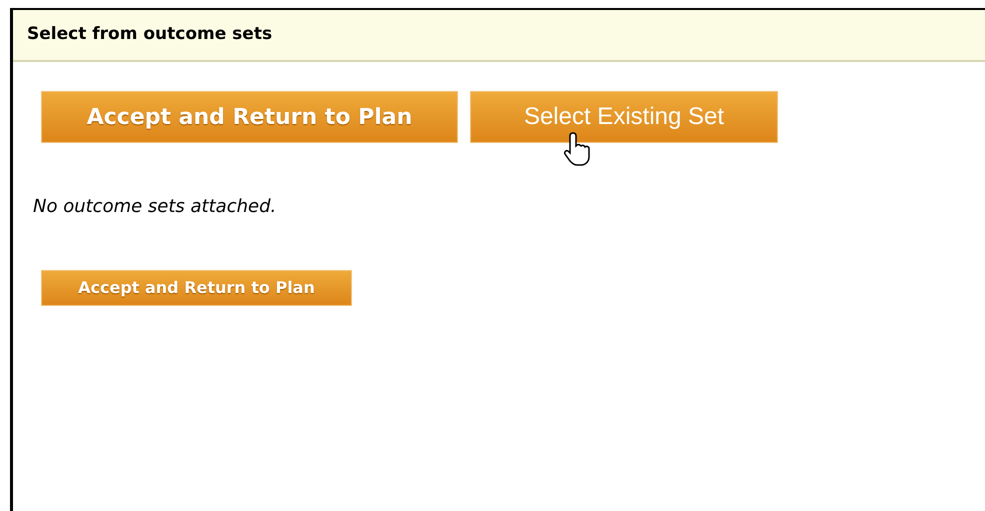  Describe the element at coordinates (249, 117) in the screenshot. I see `action-button: Accept and Return to Plan` at that location.